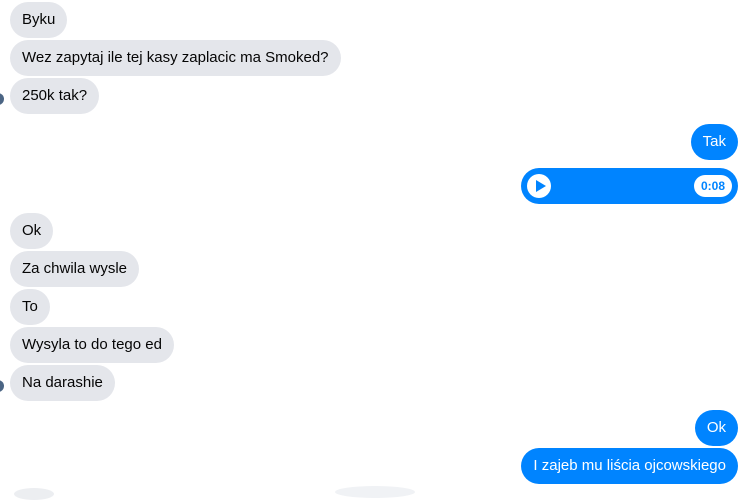 This screenshot has width=750, height=500. I want to click on play-button, so click(539, 186).